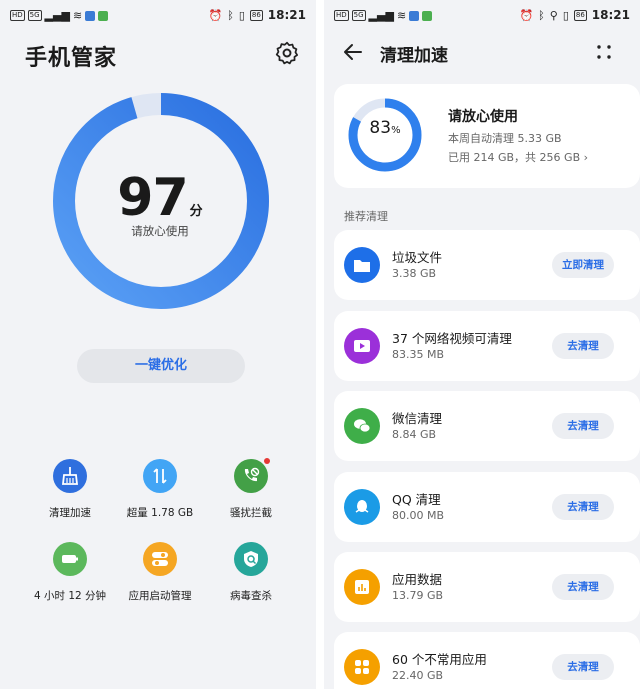 This screenshot has height=689, width=640. I want to click on storage-status: 请放心使用, so click(483, 117).